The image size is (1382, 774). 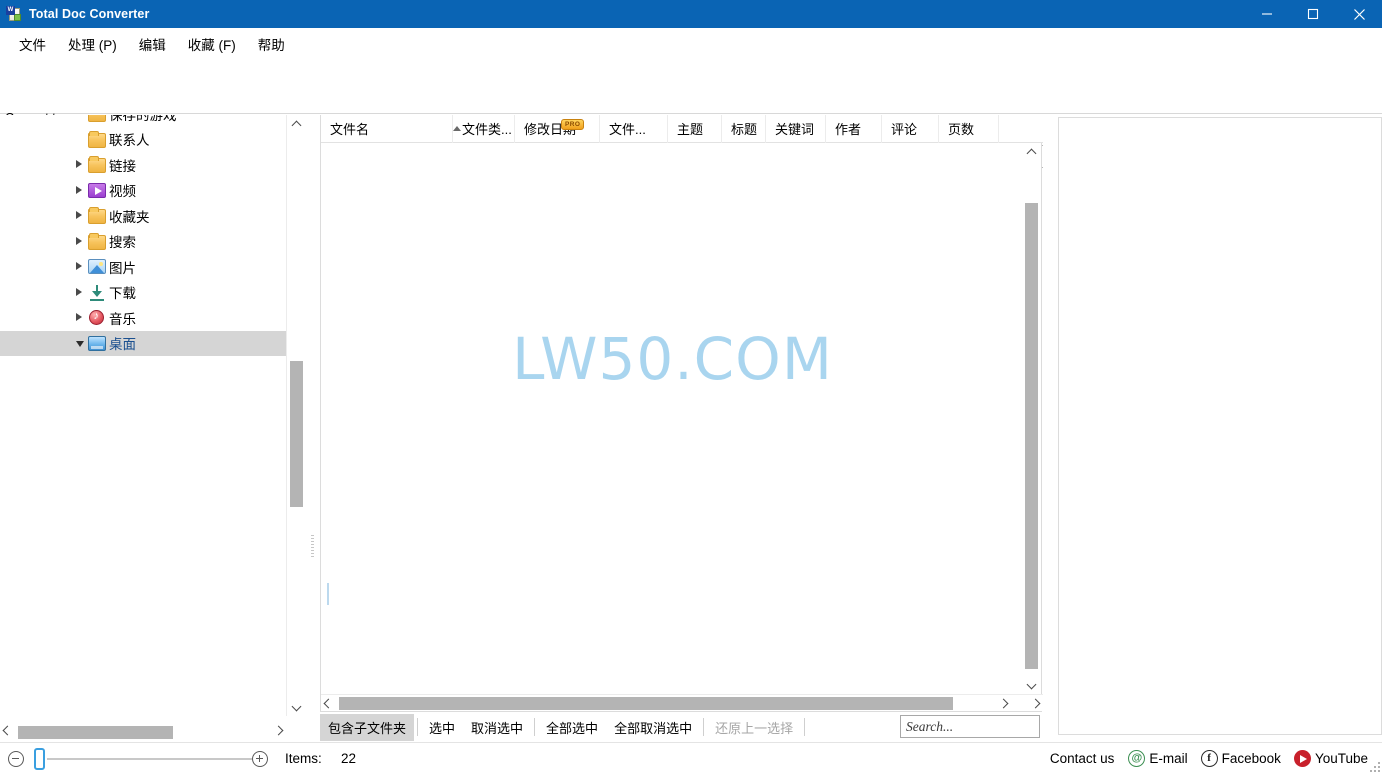 I want to click on column-label: 关键词, so click(x=795, y=129).